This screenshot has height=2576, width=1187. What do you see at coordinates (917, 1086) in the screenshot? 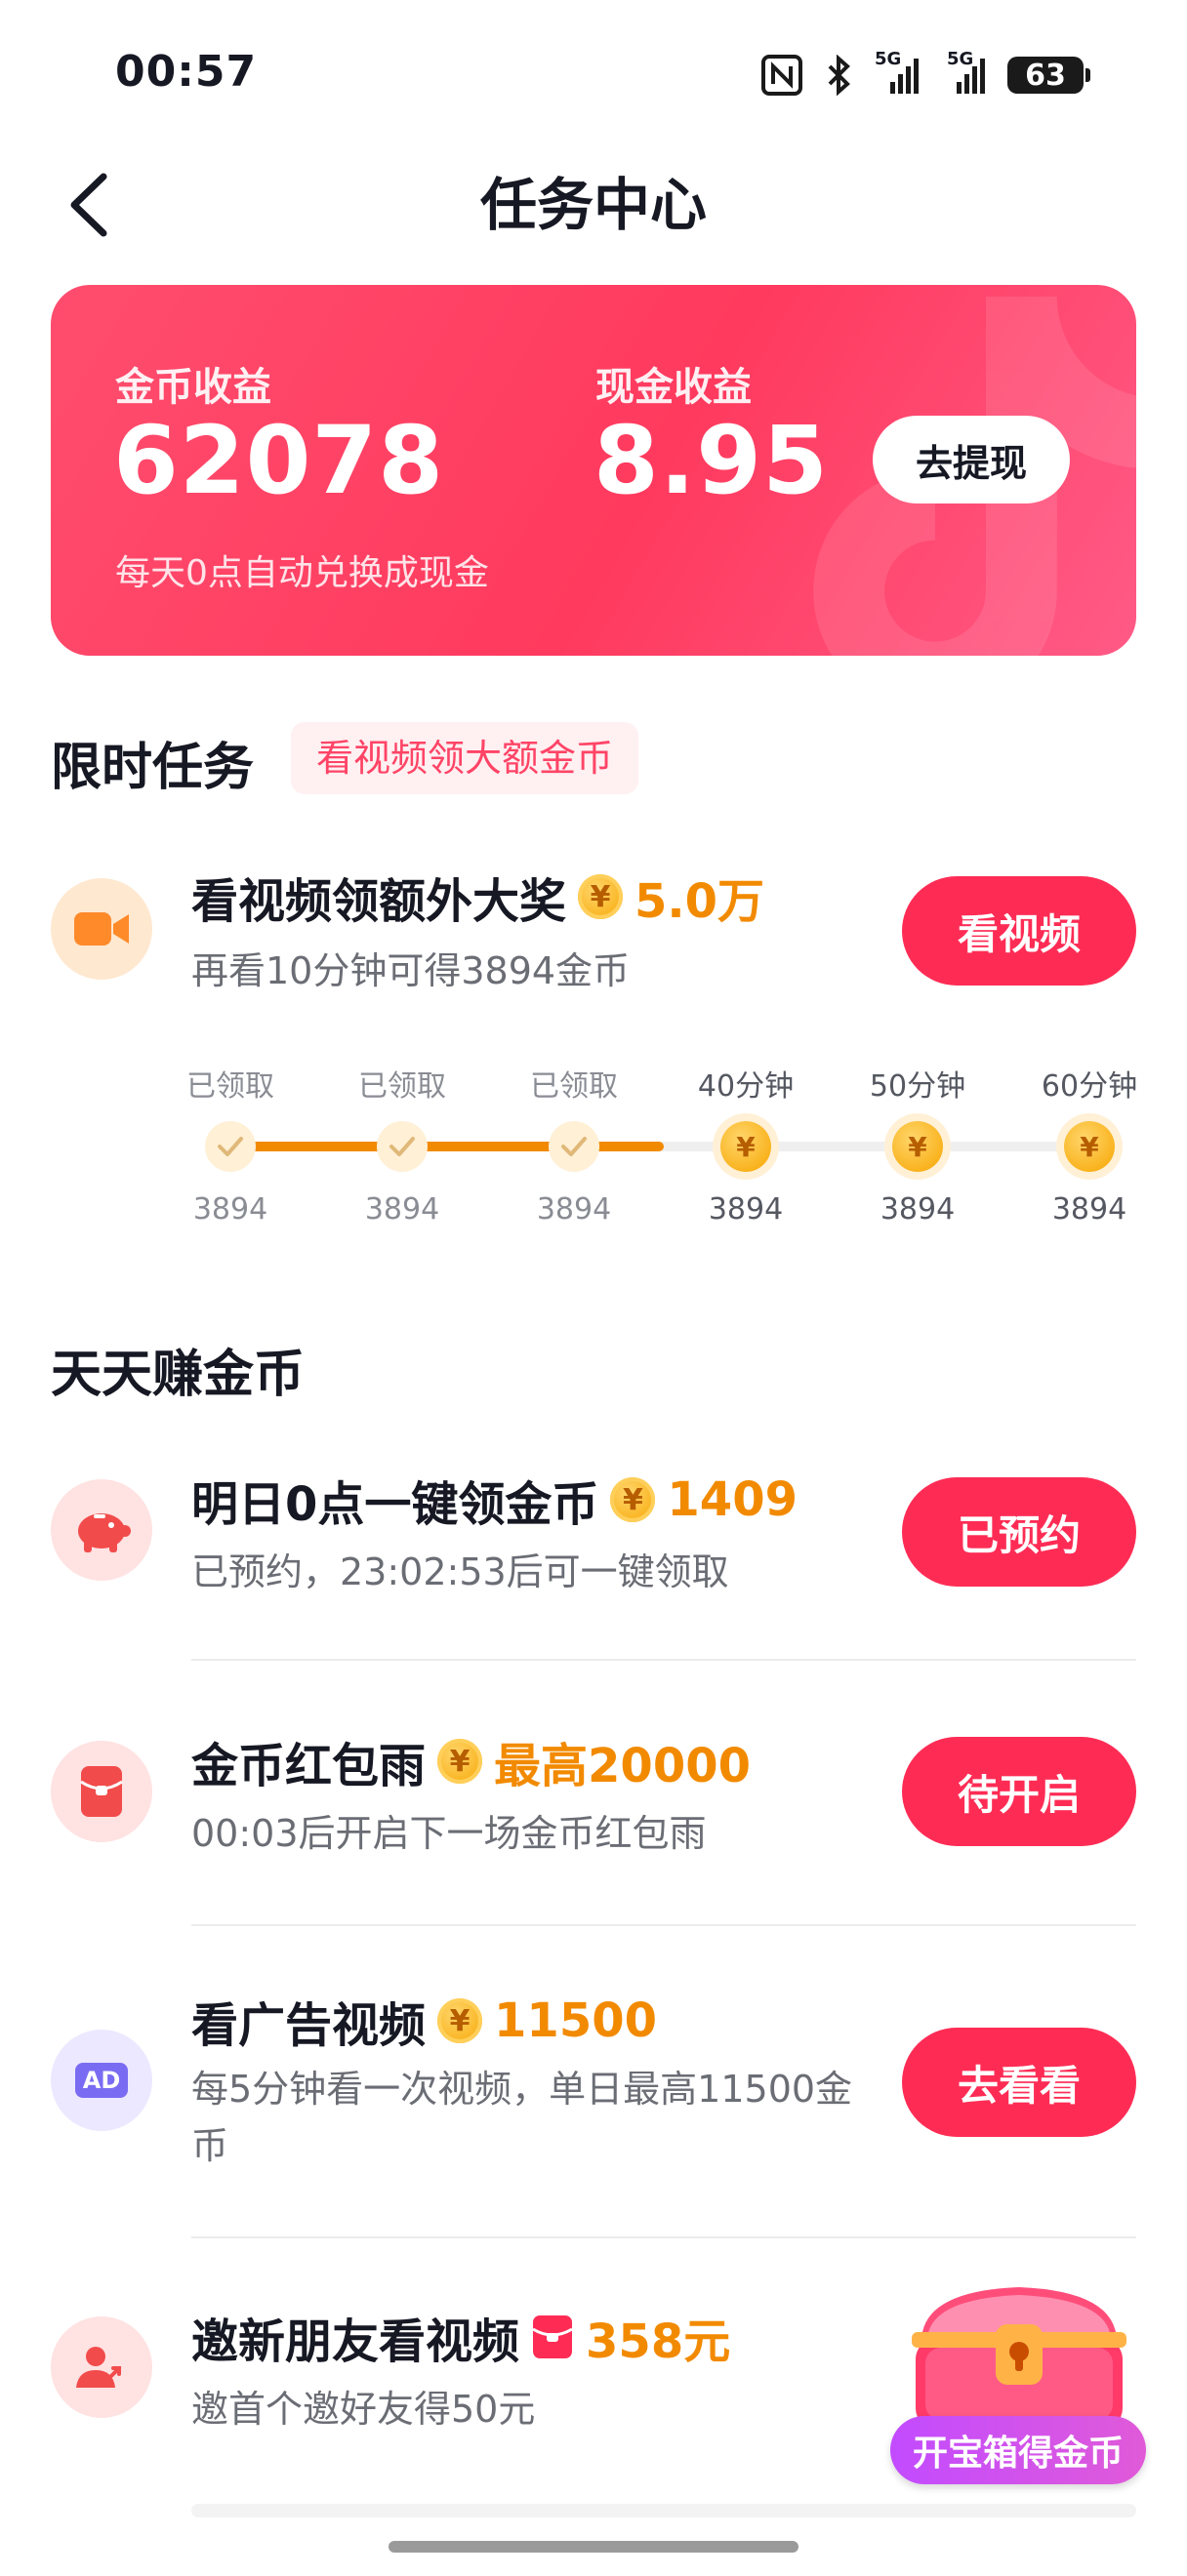
I see `progress-step-label: 50分钟` at bounding box center [917, 1086].